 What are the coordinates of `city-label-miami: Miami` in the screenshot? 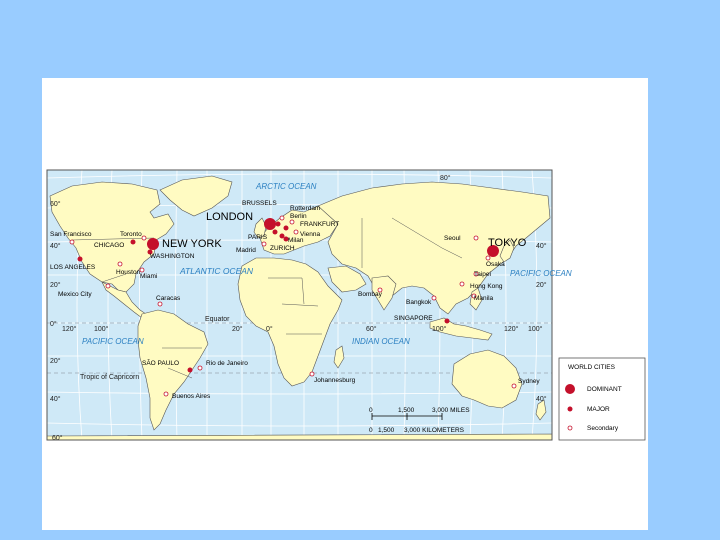 It's located at (148, 276).